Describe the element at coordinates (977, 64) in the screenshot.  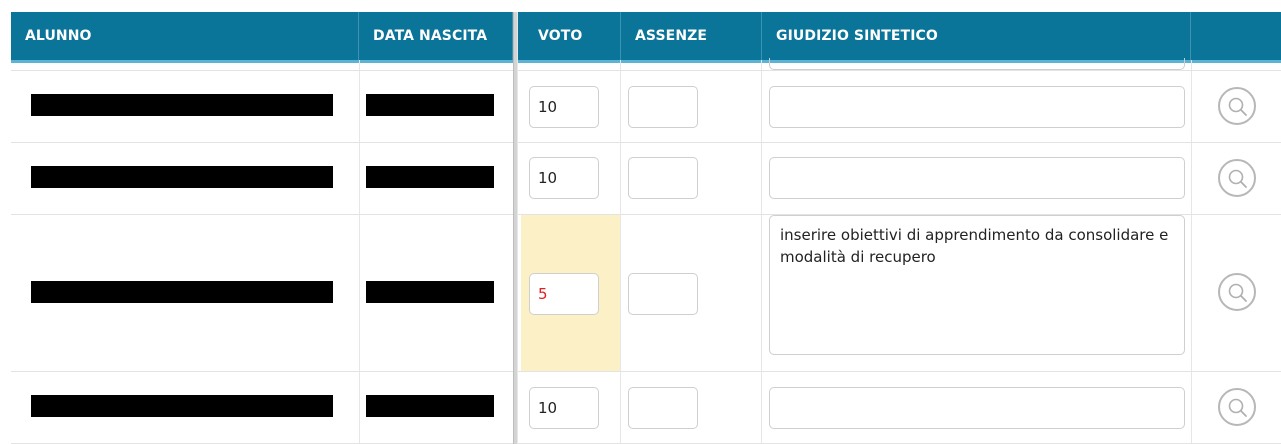
I see `giudizio-field-partial` at that location.